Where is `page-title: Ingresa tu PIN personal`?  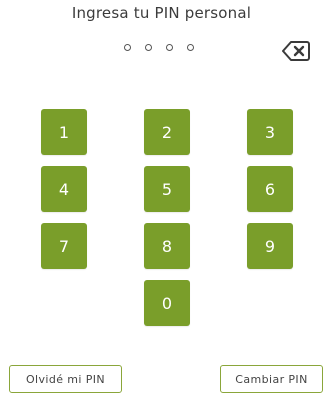 page-title: Ingresa tu PIN personal is located at coordinates (161, 13).